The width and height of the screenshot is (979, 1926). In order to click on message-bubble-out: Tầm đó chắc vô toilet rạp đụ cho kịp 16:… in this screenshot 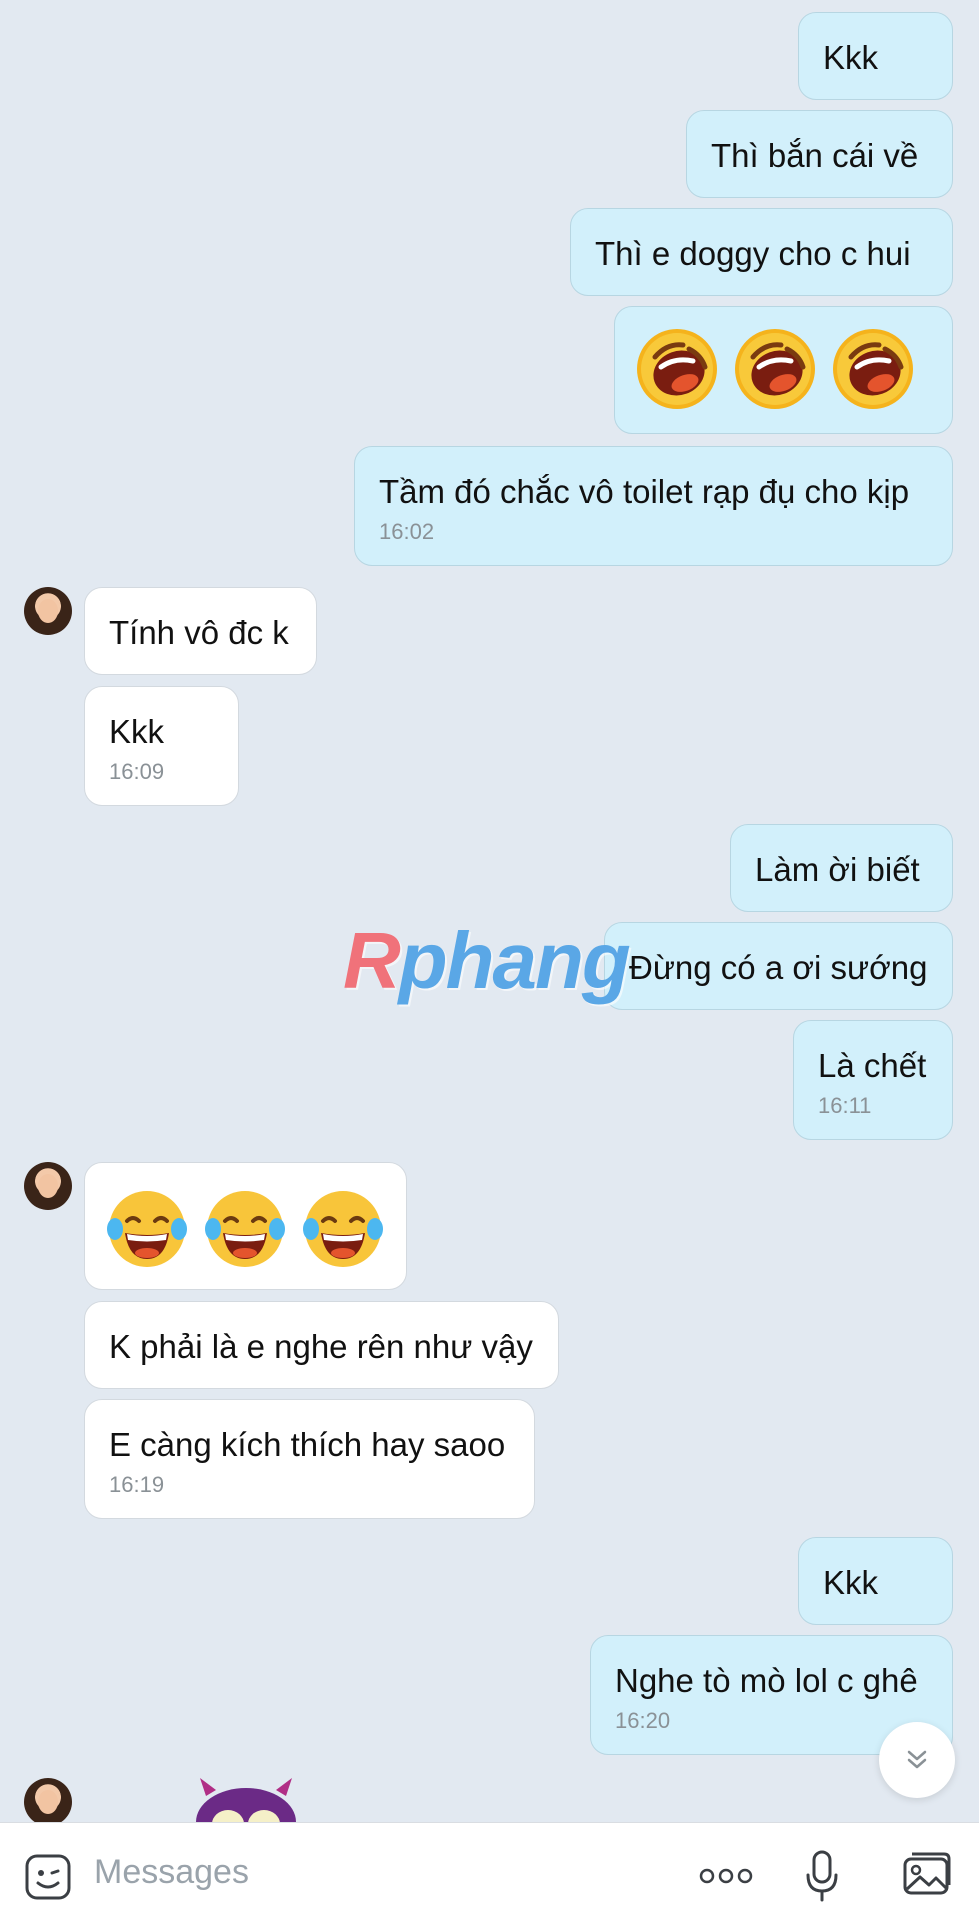, I will do `click(653, 506)`.